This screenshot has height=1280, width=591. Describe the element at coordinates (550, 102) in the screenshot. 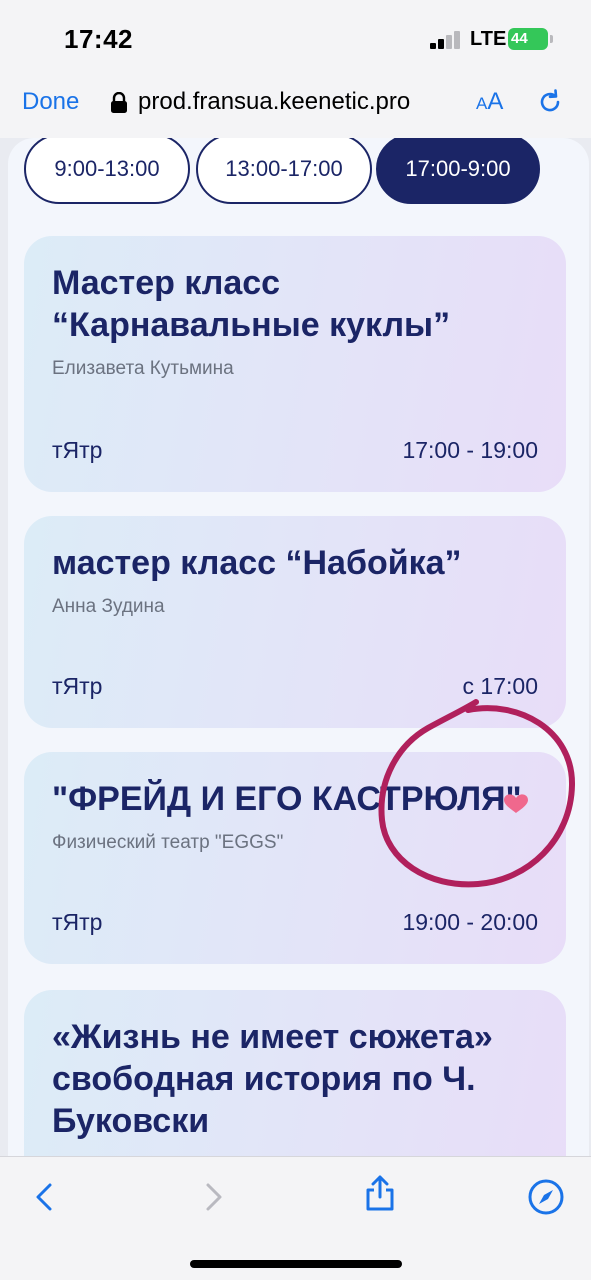

I see `reload-icon` at that location.